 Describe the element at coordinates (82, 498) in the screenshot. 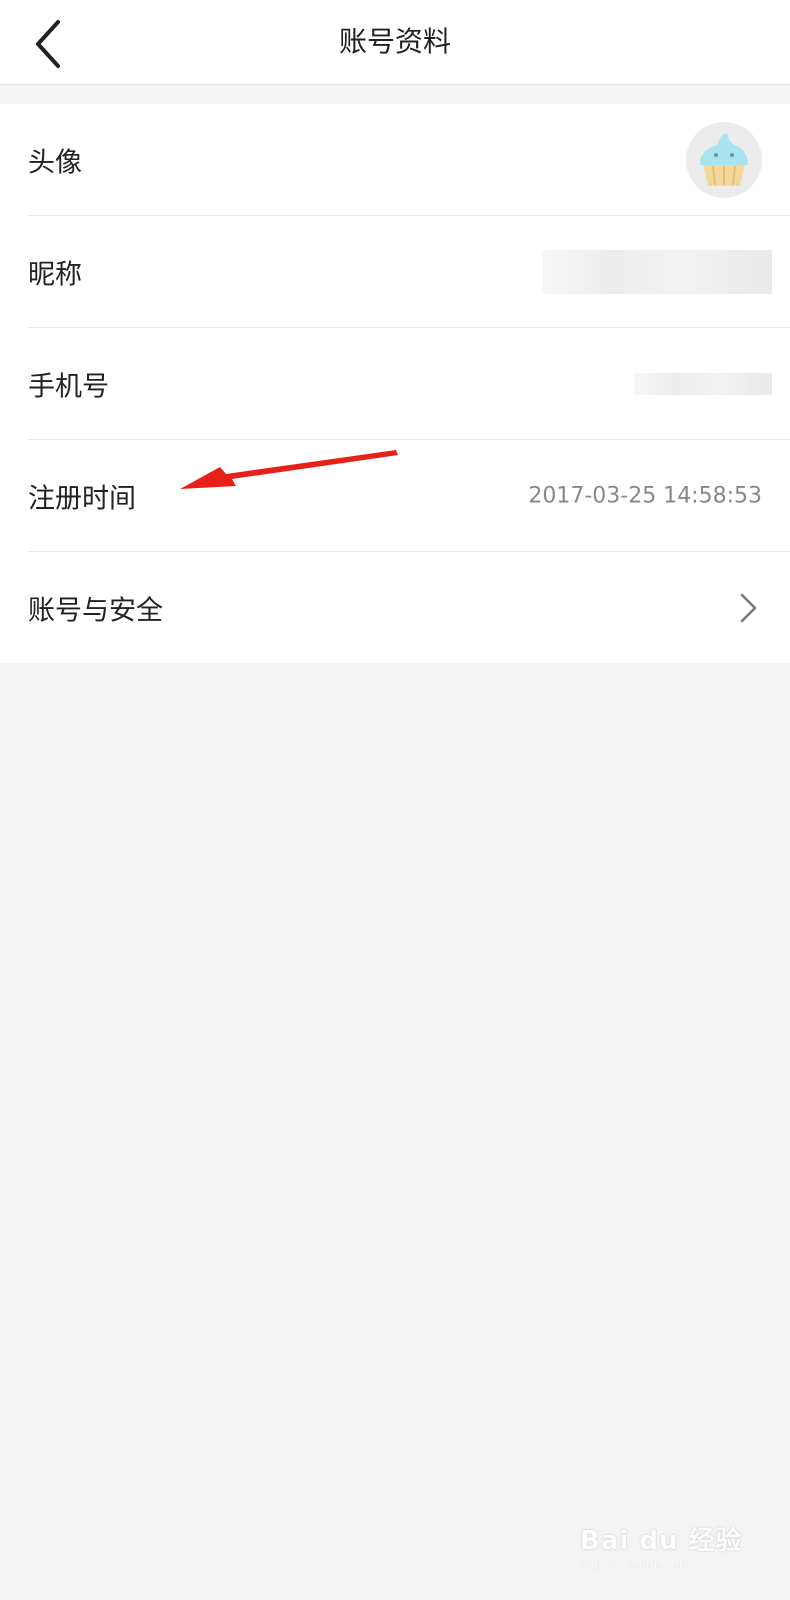

I see `register-time-label: 注册时间` at that location.